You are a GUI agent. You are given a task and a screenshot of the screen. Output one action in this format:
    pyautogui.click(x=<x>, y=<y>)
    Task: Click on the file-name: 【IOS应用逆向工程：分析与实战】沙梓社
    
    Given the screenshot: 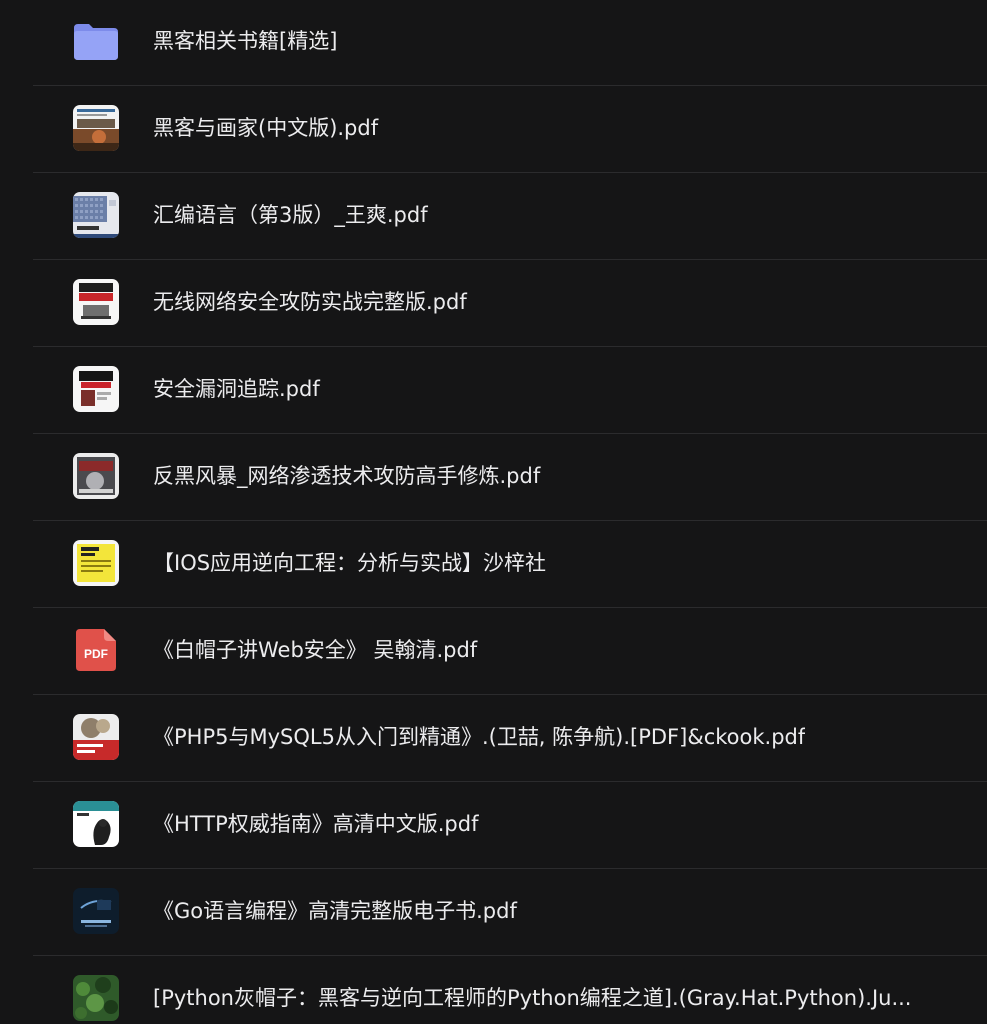 What is the action you would take?
    pyautogui.click(x=350, y=563)
    